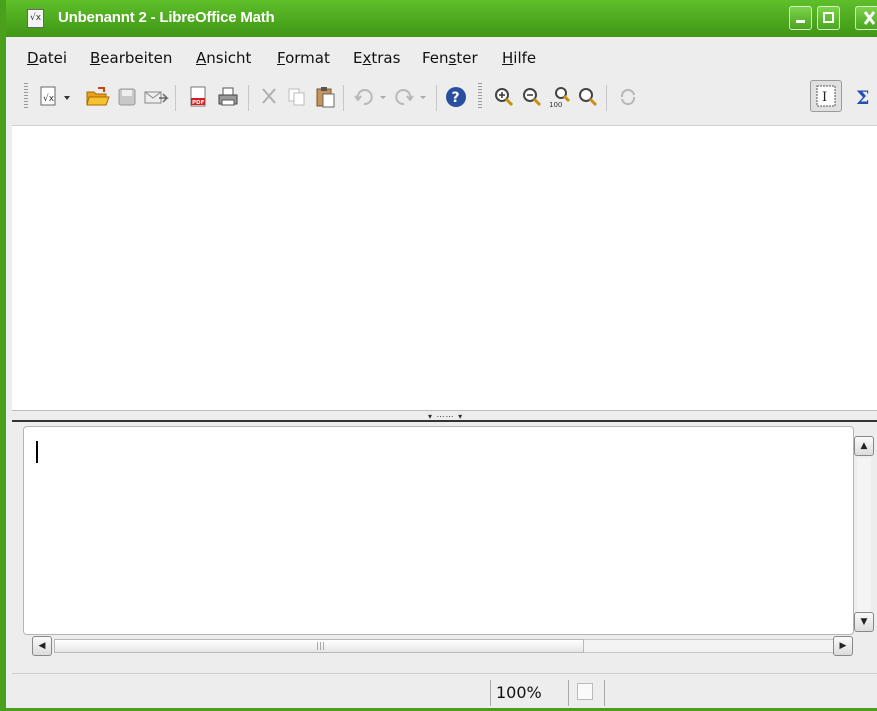 This screenshot has height=711, width=877. I want to click on new-formula-icon: √x, so click(49, 97).